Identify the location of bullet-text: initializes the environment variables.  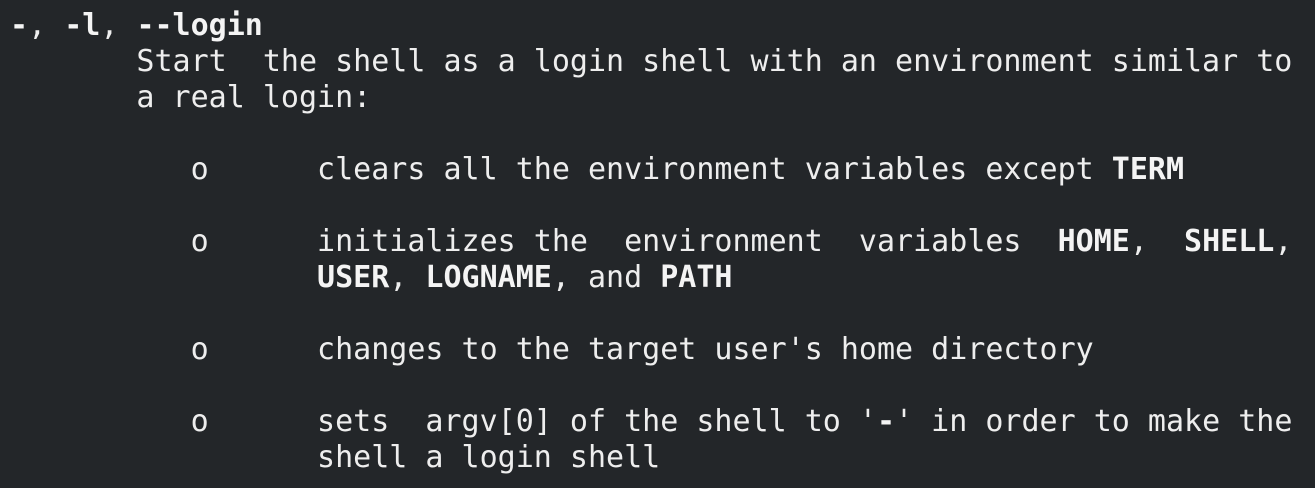
(687, 241).